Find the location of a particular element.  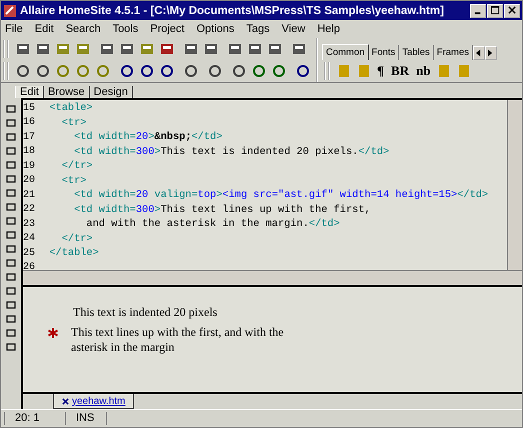

code-line: <td width=20>&nbsp;</td> is located at coordinates (147, 137).